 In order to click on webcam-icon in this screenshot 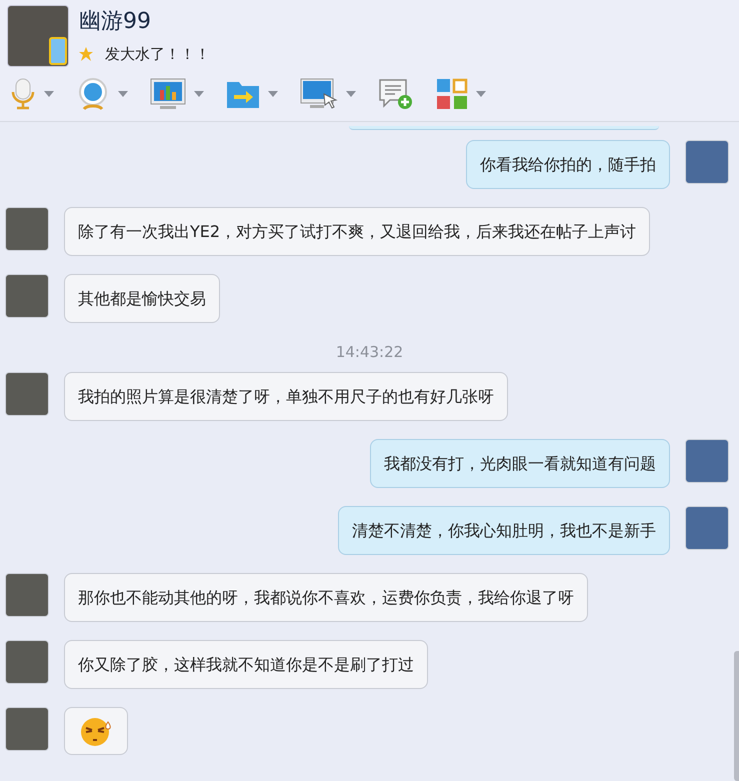, I will do `click(93, 94)`.